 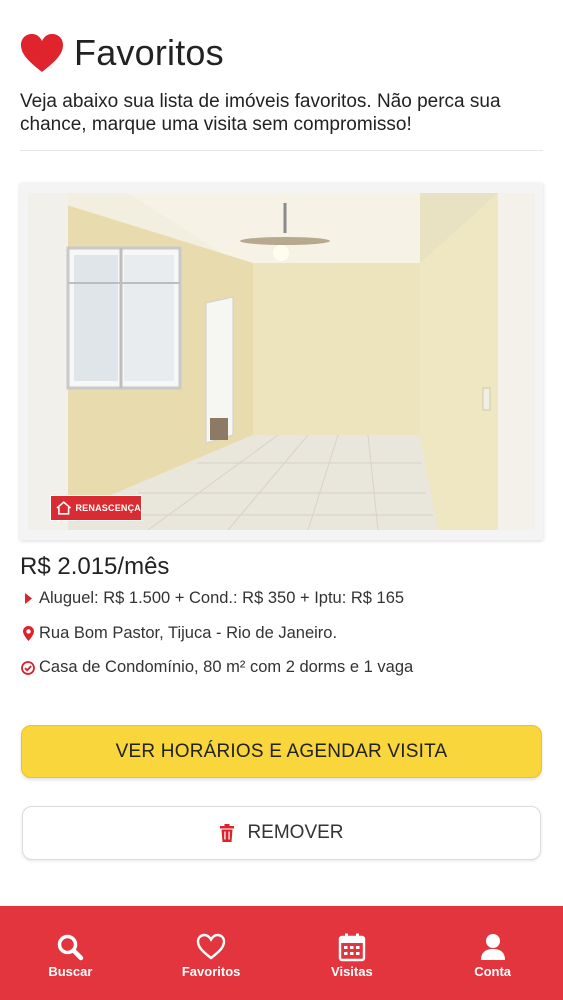 I want to click on listing-price: R$ 2.015/mês, so click(x=95, y=566).